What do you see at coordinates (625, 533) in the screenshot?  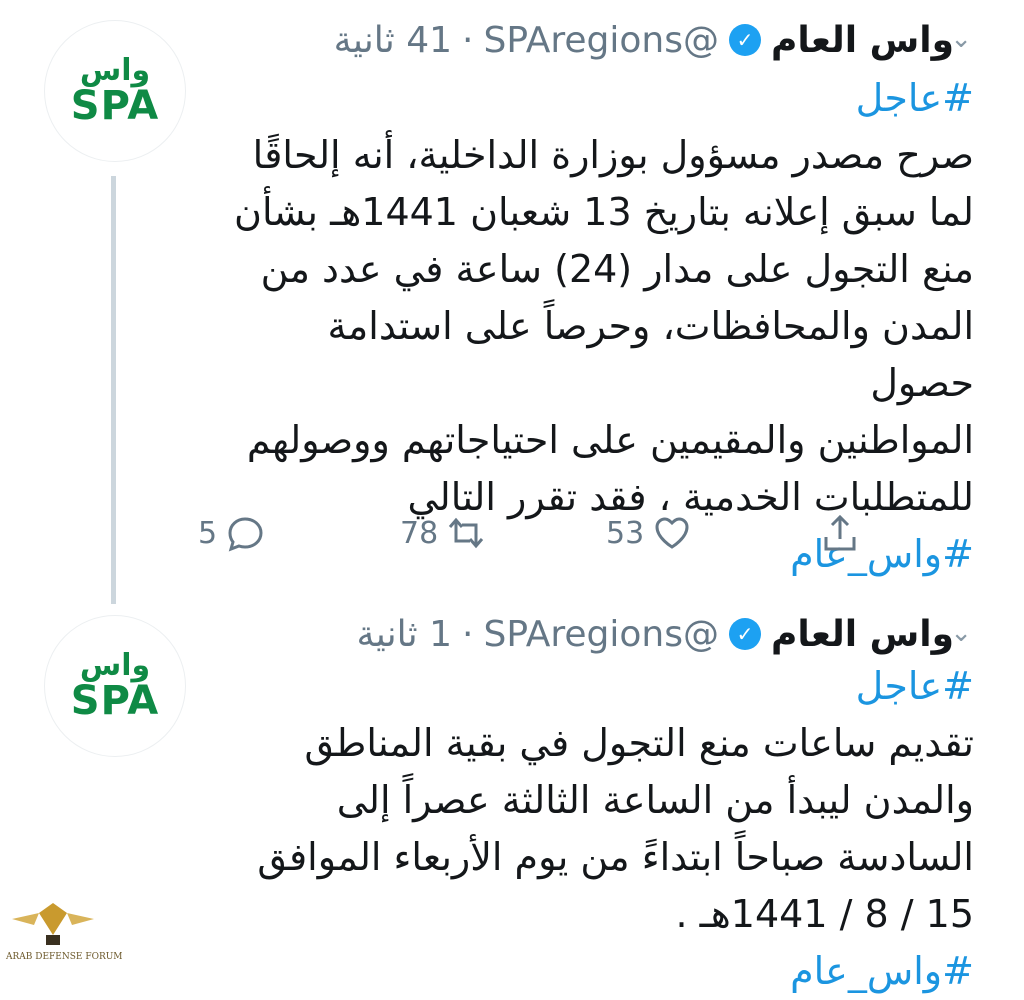 I see `like-count: 53` at bounding box center [625, 533].